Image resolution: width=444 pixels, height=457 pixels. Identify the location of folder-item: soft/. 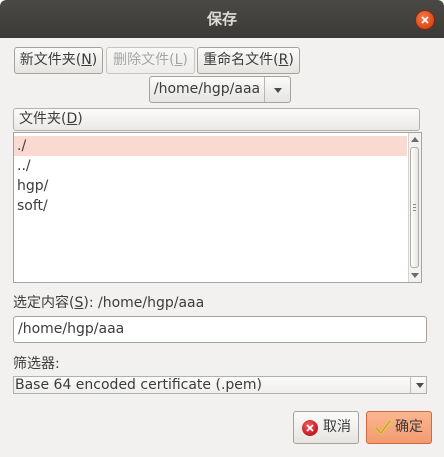
(210, 206).